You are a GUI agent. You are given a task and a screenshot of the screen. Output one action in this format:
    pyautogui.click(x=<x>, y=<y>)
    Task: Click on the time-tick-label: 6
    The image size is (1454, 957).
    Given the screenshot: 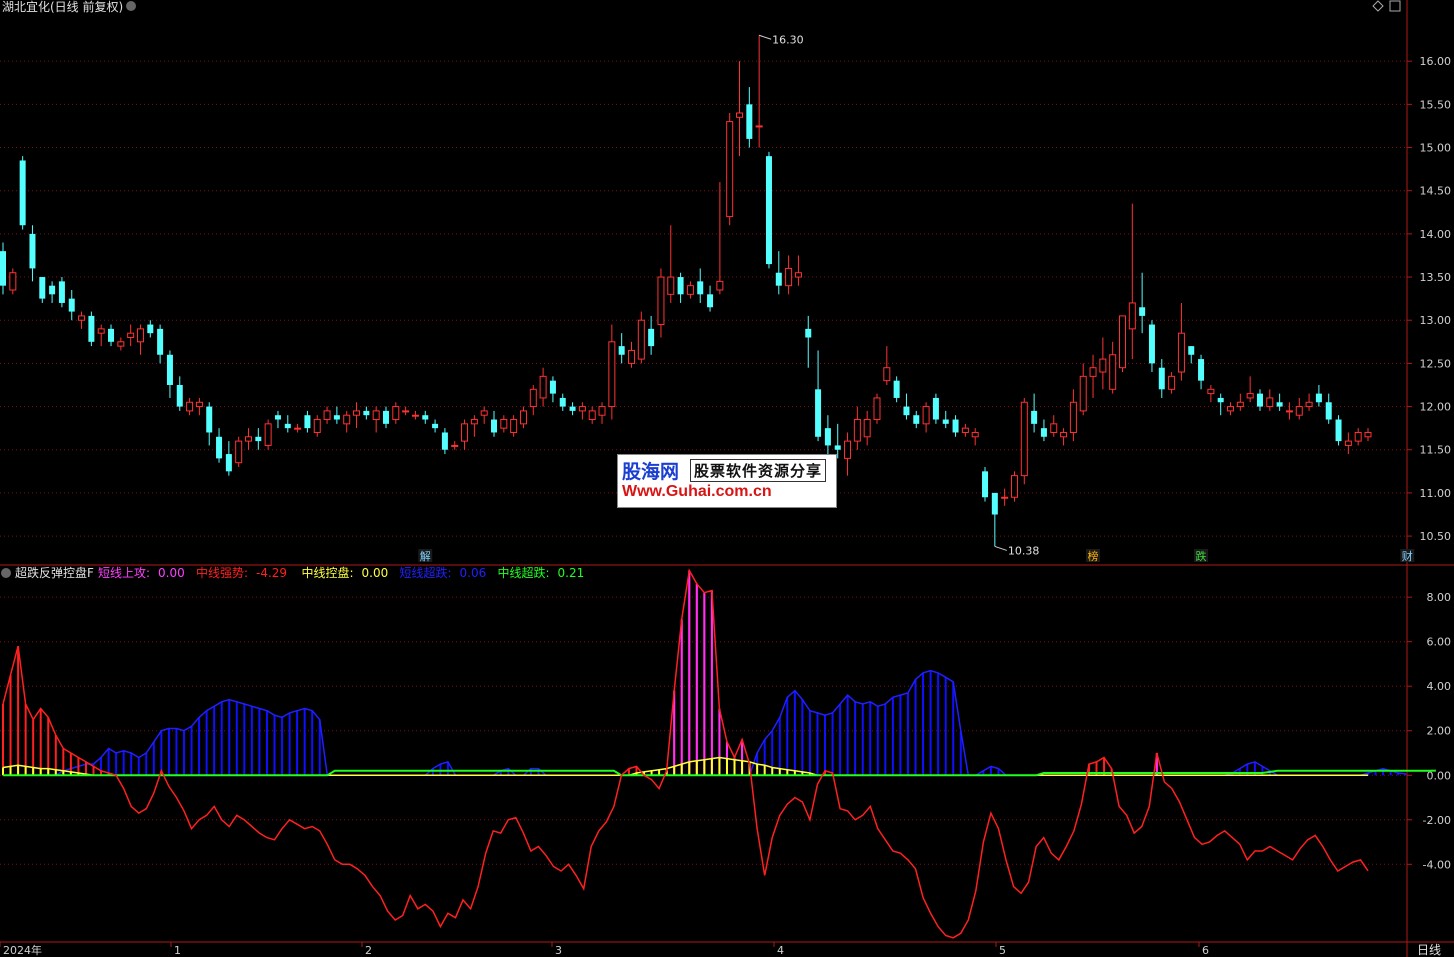 What is the action you would take?
    pyautogui.click(x=1205, y=950)
    